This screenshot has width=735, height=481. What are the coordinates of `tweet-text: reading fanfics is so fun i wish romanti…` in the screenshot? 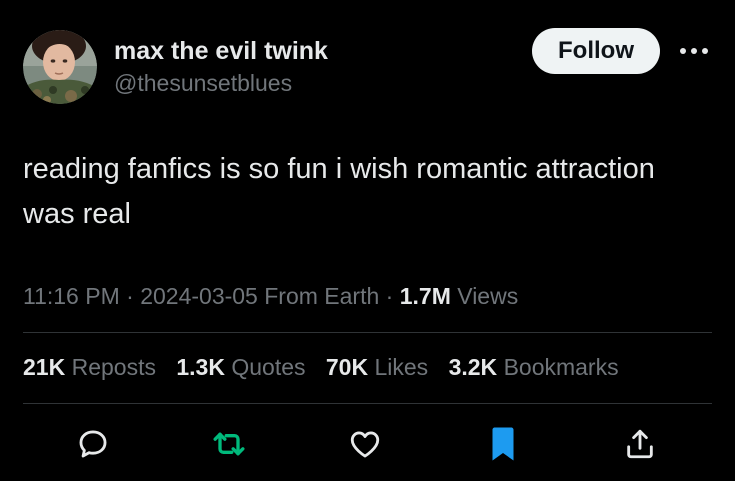 It's located at (339, 191).